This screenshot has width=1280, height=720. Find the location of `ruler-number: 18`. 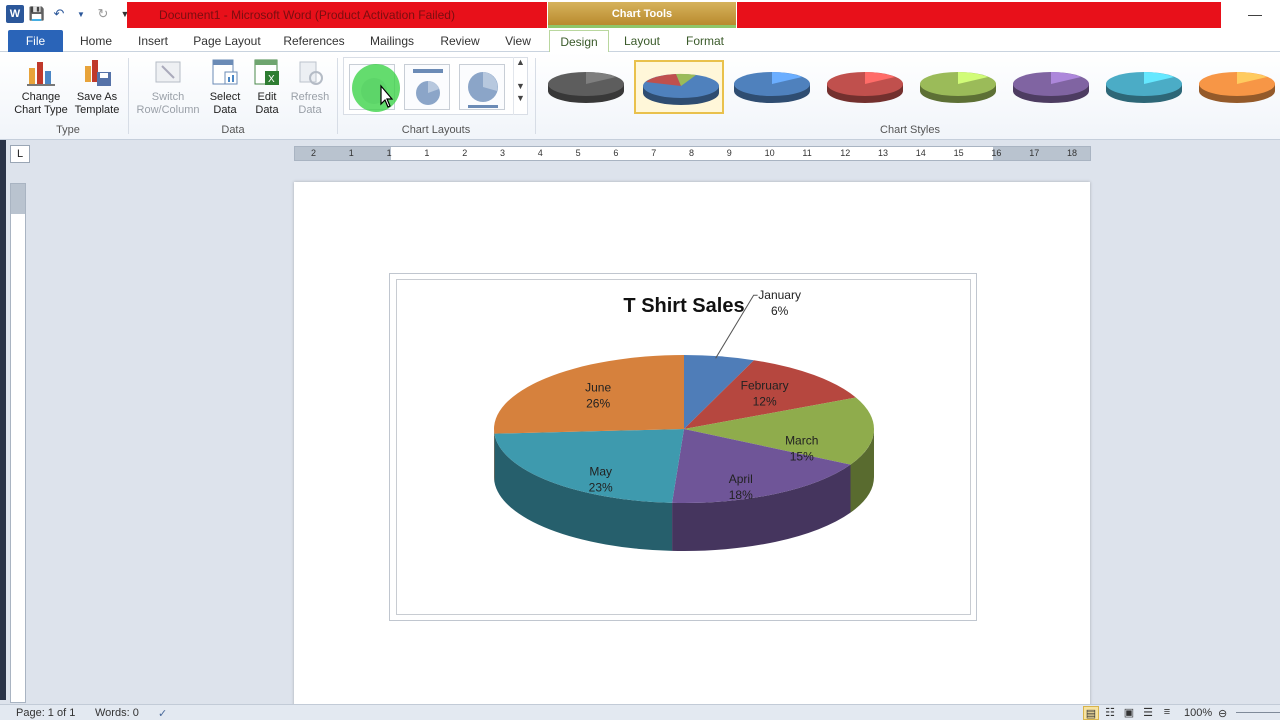

ruler-number: 18 is located at coordinates (1072, 153).